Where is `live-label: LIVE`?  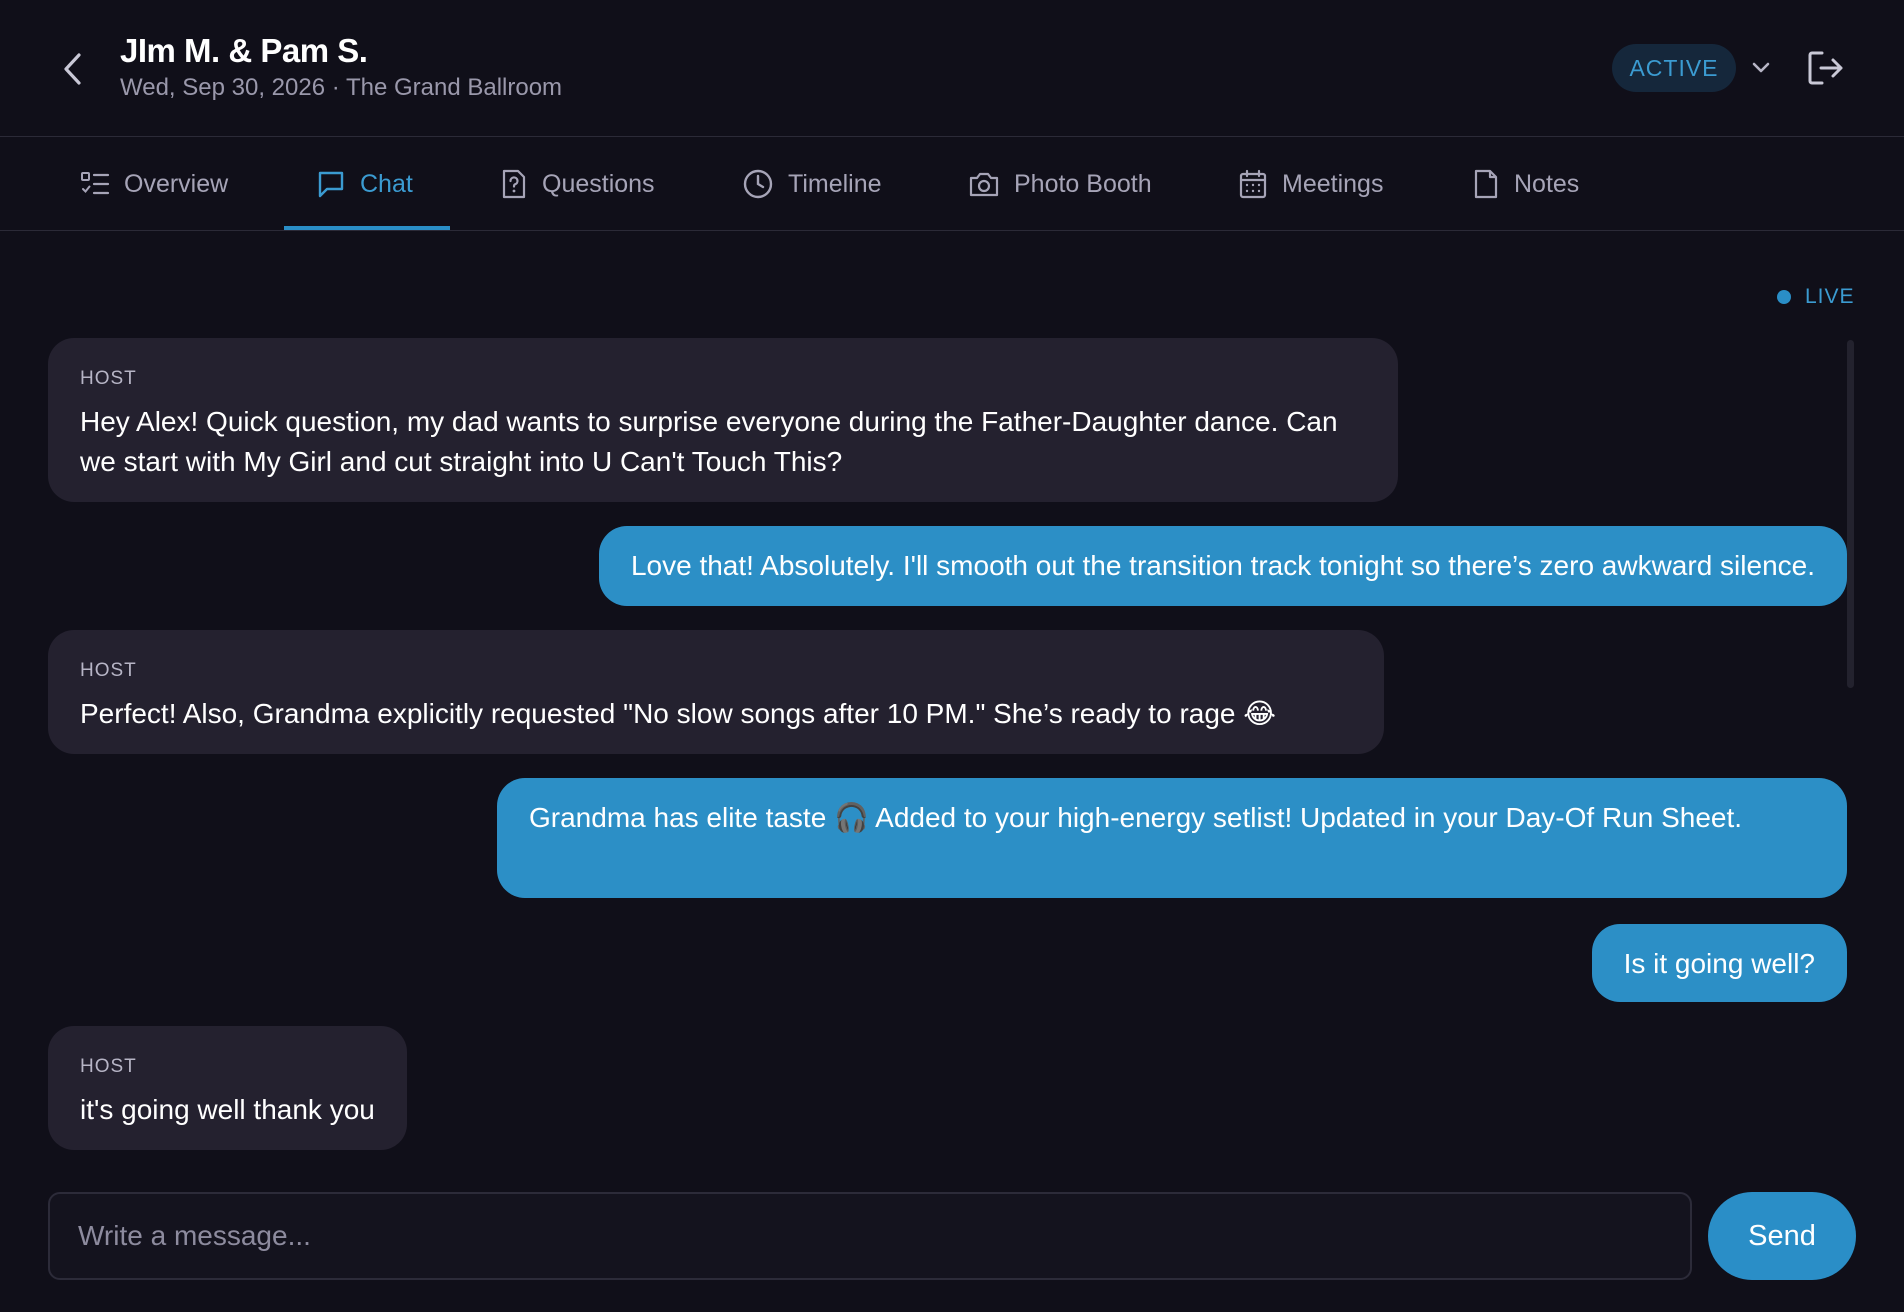
live-label: LIVE is located at coordinates (1830, 296).